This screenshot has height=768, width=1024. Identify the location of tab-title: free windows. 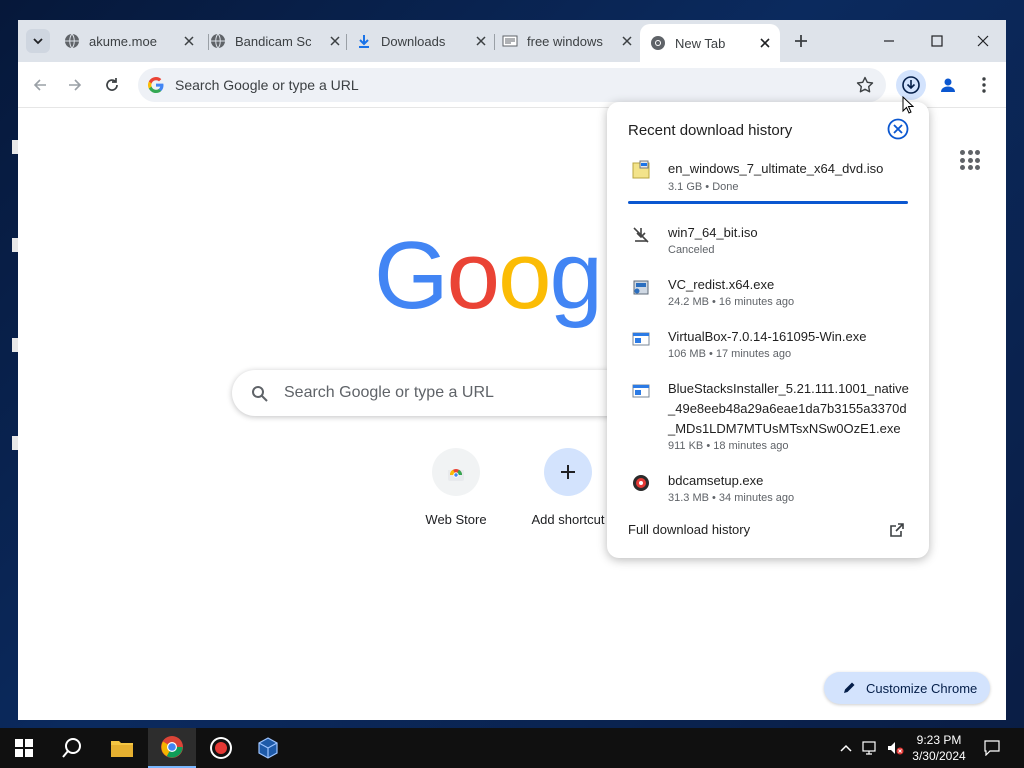
(565, 41).